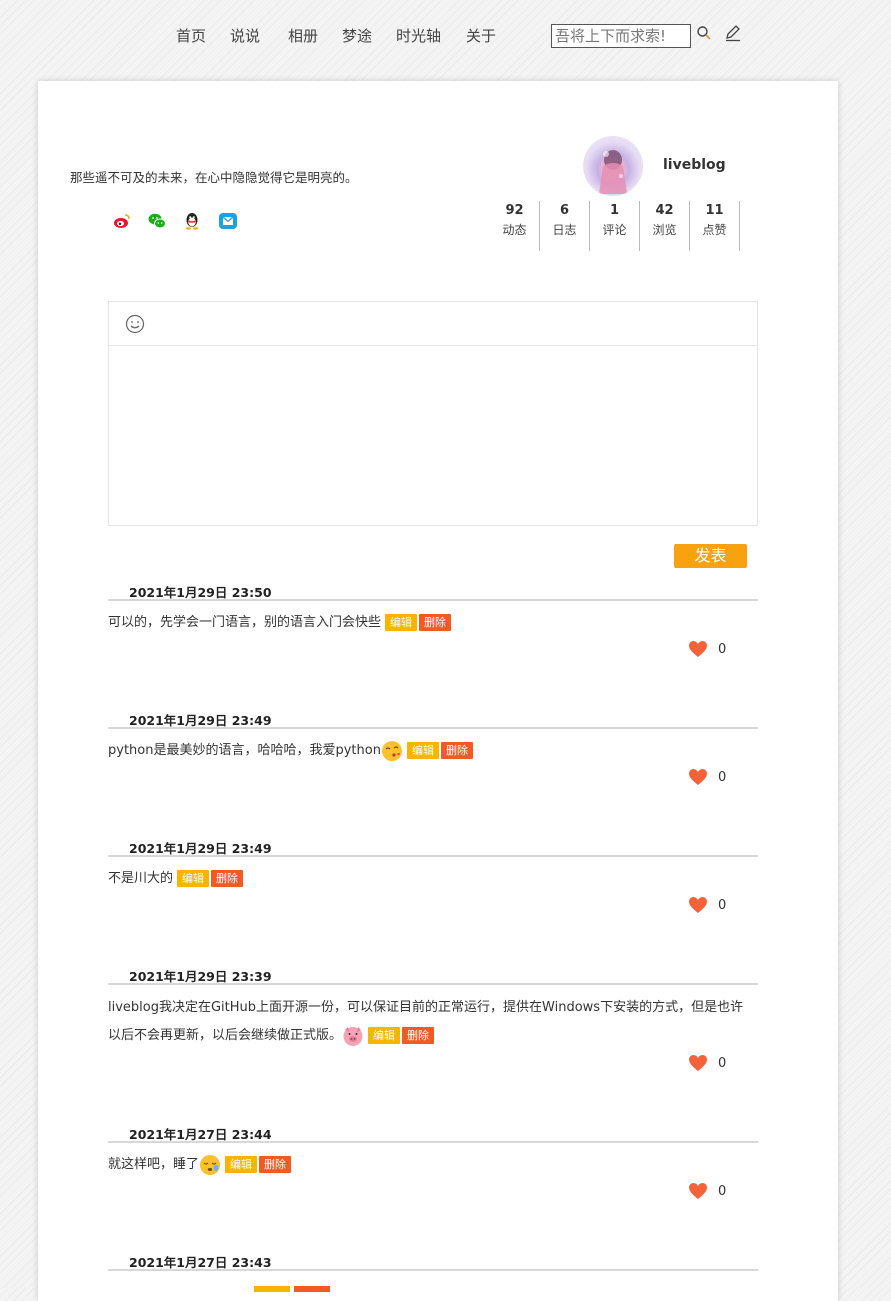 The image size is (891, 1301). Describe the element at coordinates (704, 33) in the screenshot. I see `search-icon` at that location.